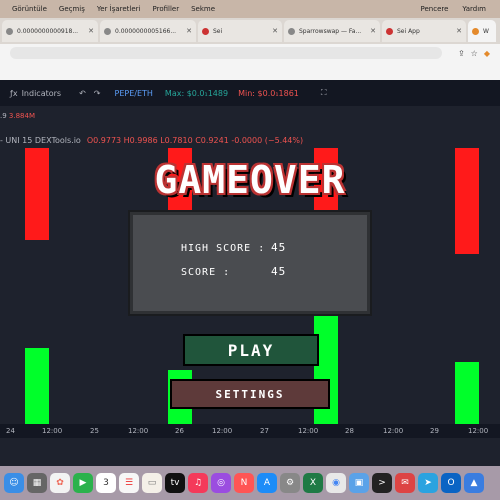 This screenshot has height=500, width=500. What do you see at coordinates (72, 9) in the screenshot?
I see `menu-history: Geçmiş` at bounding box center [72, 9].